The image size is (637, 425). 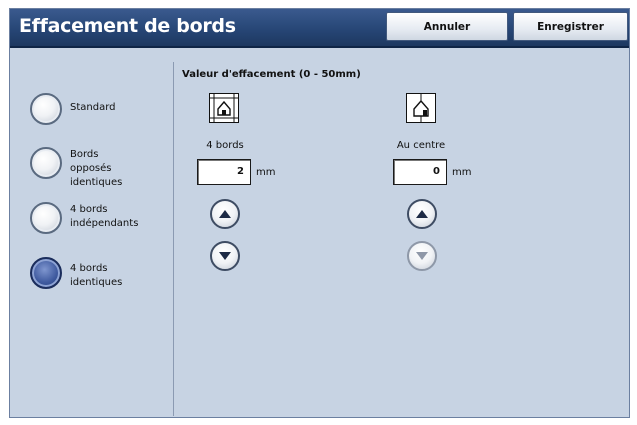 I want to click on four-edges-value-field: 2, so click(x=224, y=172).